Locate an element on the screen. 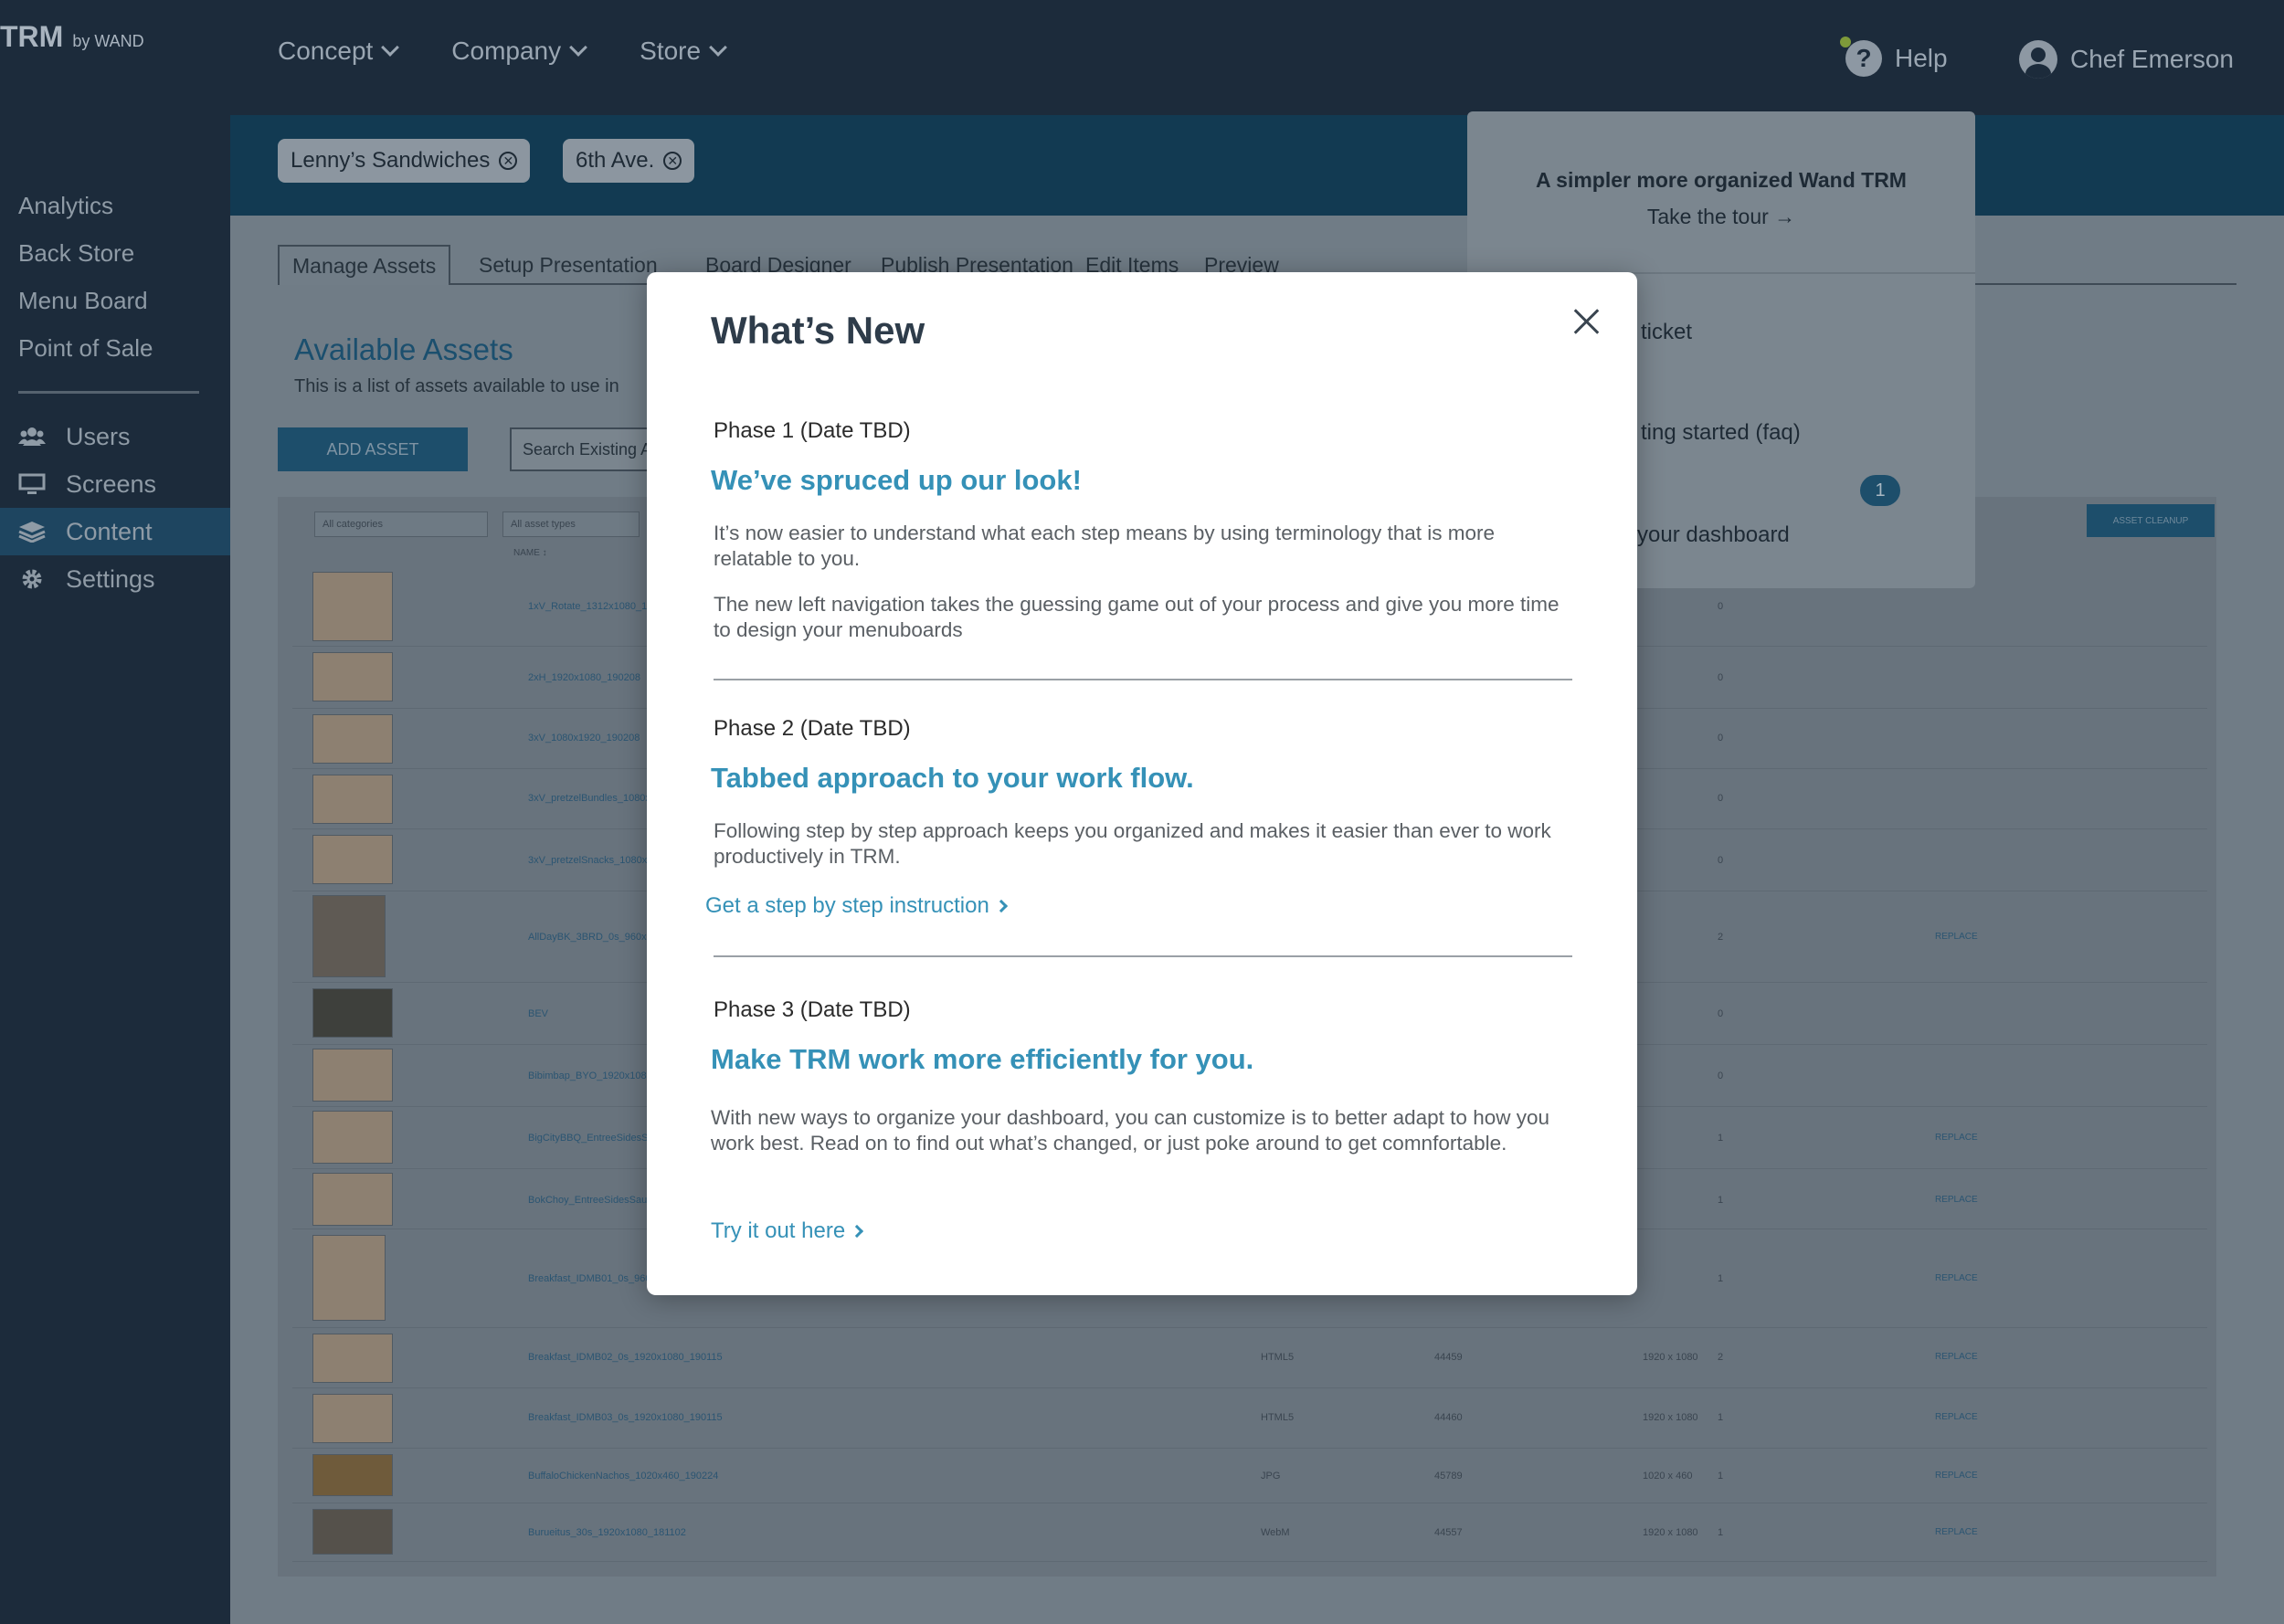  asset-name-link: Breakfast_IDMB02_0s_1920x1080_190115 is located at coordinates (625, 1357).